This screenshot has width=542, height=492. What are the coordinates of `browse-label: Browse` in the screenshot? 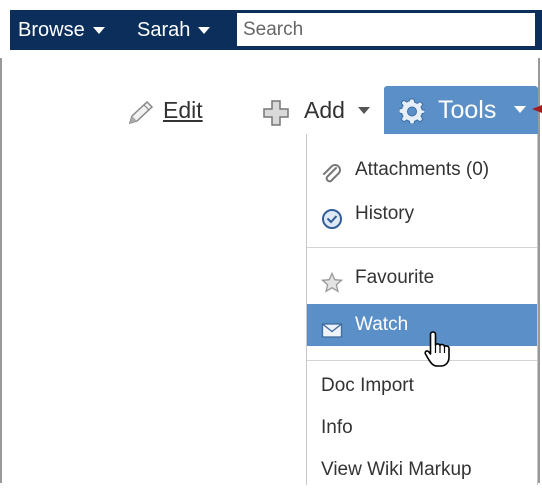 It's located at (51, 30).